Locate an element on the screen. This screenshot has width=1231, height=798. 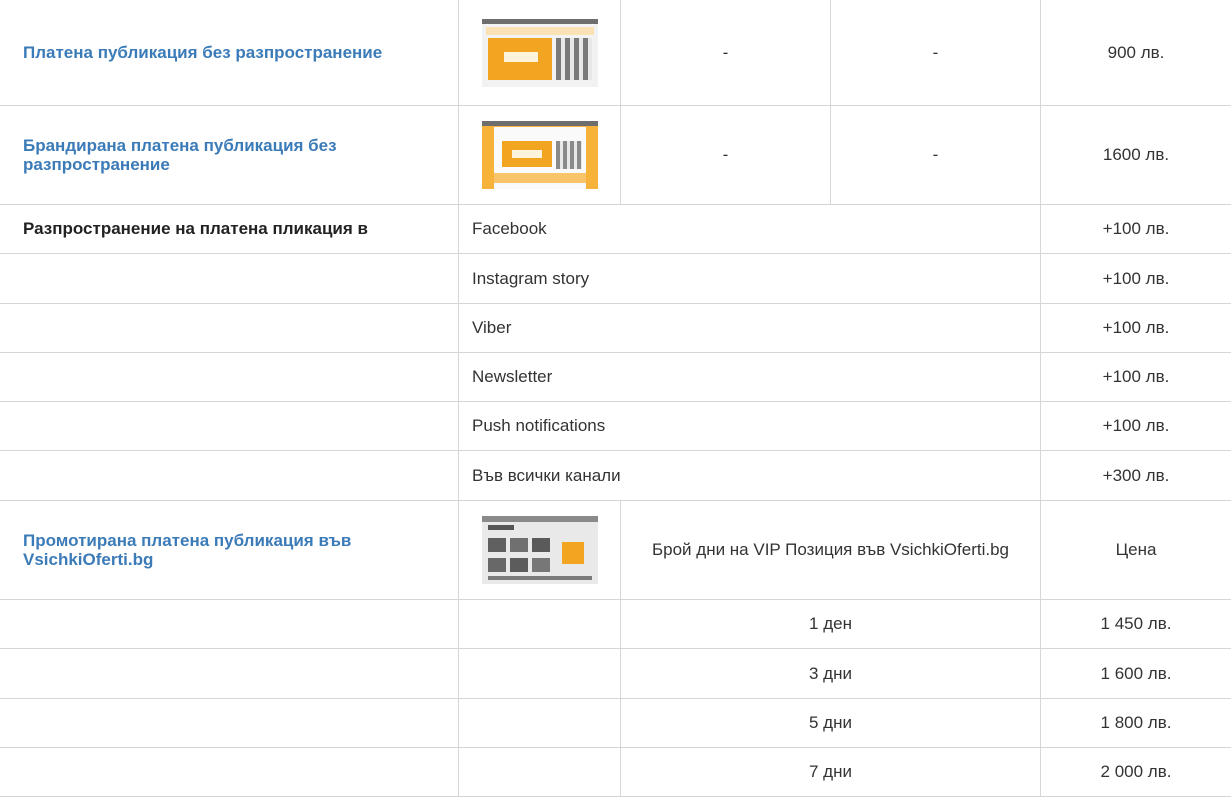
channel-cell: Newsletter is located at coordinates (749, 377).